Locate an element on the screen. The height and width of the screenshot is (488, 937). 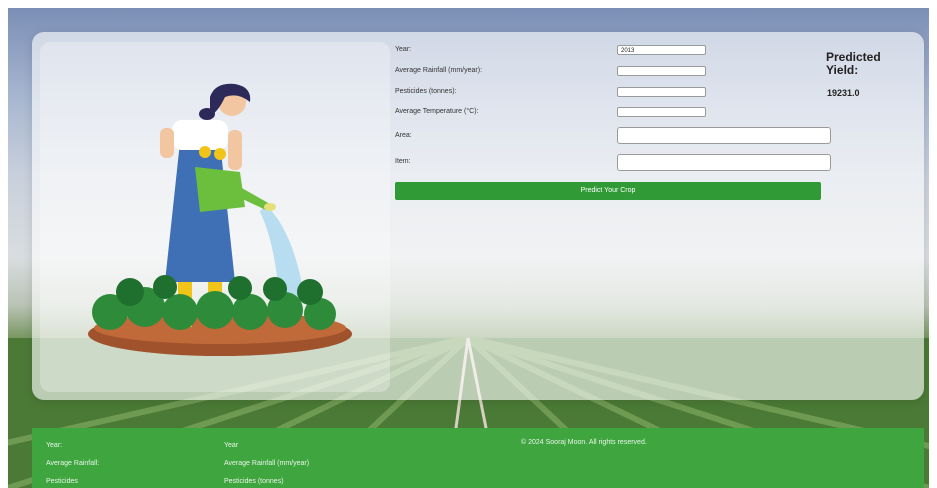
footer-col2-link: Year is located at coordinates (231, 445).